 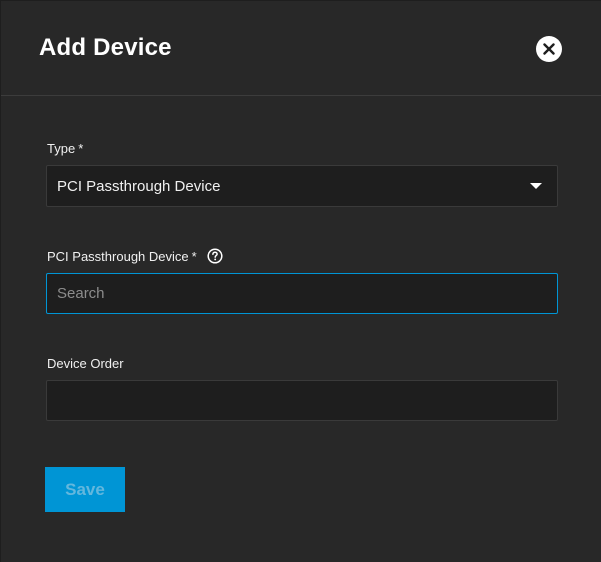 What do you see at coordinates (302, 293) in the screenshot?
I see `pci-device-search-input` at bounding box center [302, 293].